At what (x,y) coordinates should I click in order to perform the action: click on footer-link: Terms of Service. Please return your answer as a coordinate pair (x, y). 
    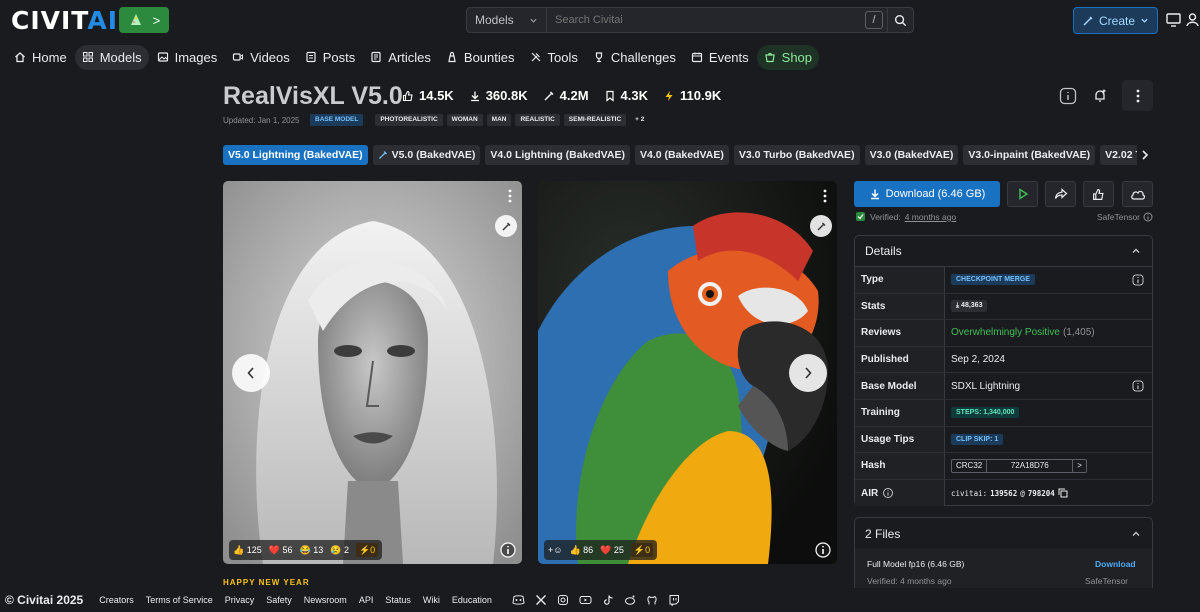
    Looking at the image, I should click on (179, 600).